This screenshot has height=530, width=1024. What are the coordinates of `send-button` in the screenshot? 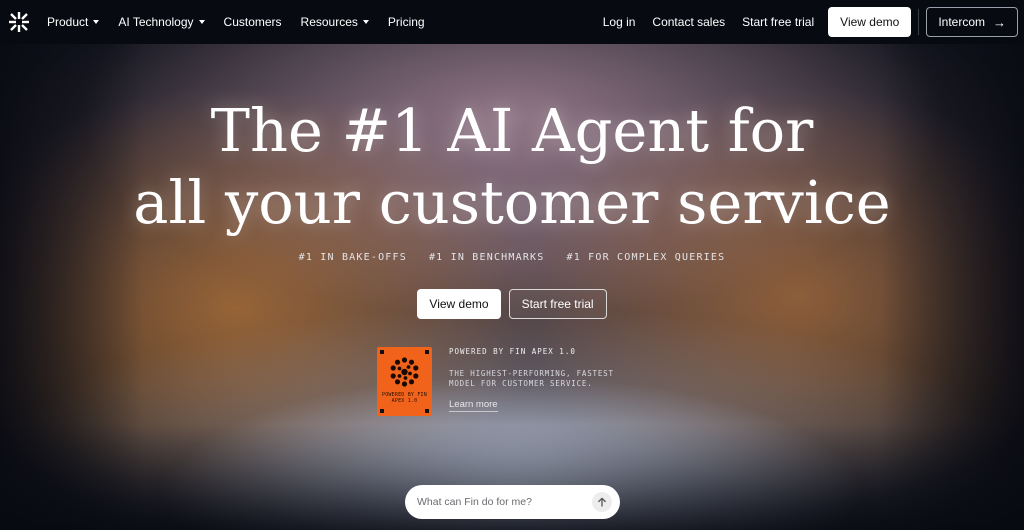 It's located at (602, 502).